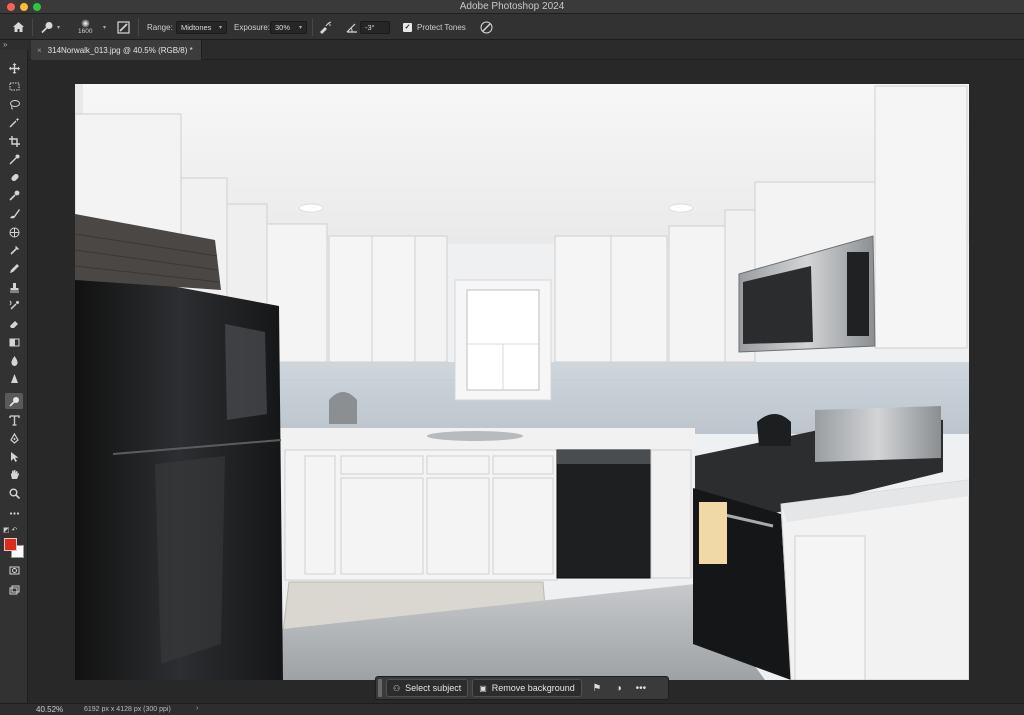  I want to click on blur-tool-button, so click(14, 360).